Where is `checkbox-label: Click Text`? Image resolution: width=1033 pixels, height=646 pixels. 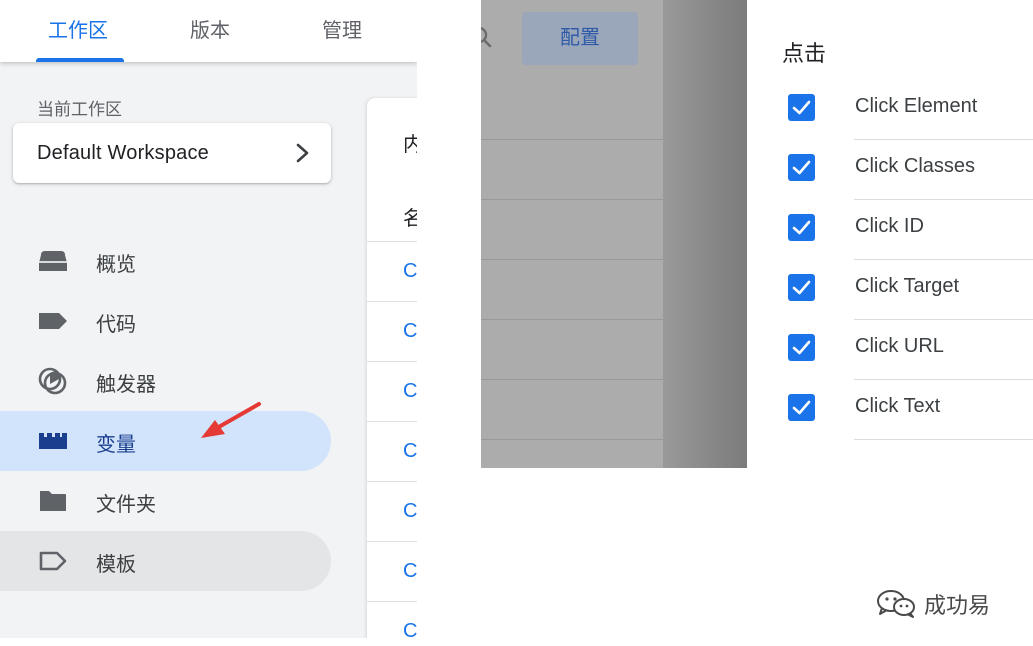 checkbox-label: Click Text is located at coordinates (898, 406).